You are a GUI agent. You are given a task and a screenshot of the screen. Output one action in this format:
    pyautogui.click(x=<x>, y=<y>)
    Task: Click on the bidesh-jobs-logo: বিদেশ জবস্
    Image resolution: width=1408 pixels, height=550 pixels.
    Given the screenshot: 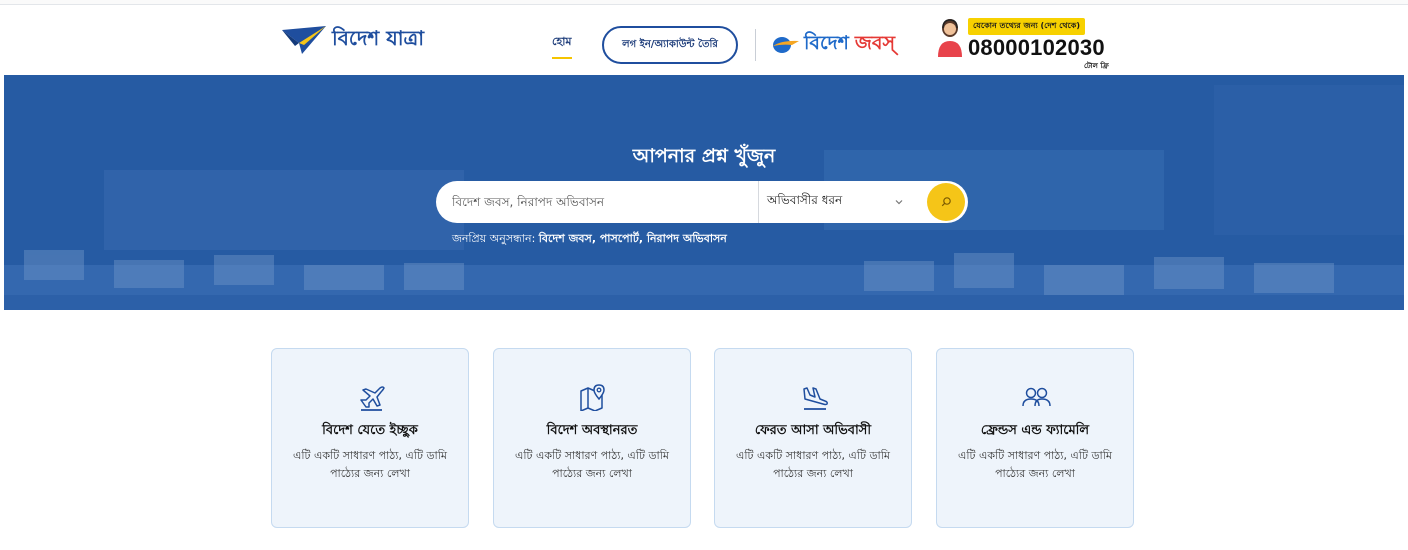 What is the action you would take?
    pyautogui.click(x=832, y=45)
    